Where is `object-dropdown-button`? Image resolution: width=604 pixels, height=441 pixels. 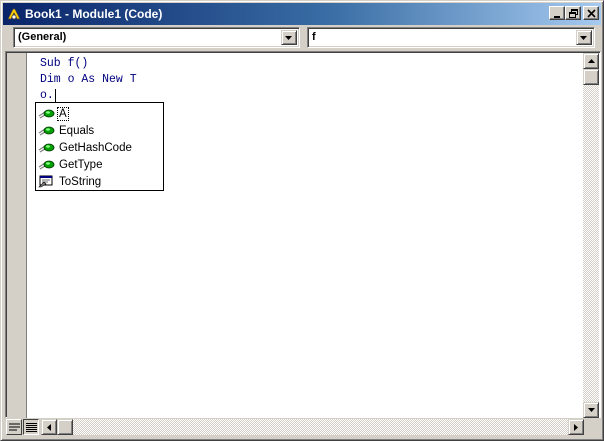
object-dropdown-button is located at coordinates (289, 37).